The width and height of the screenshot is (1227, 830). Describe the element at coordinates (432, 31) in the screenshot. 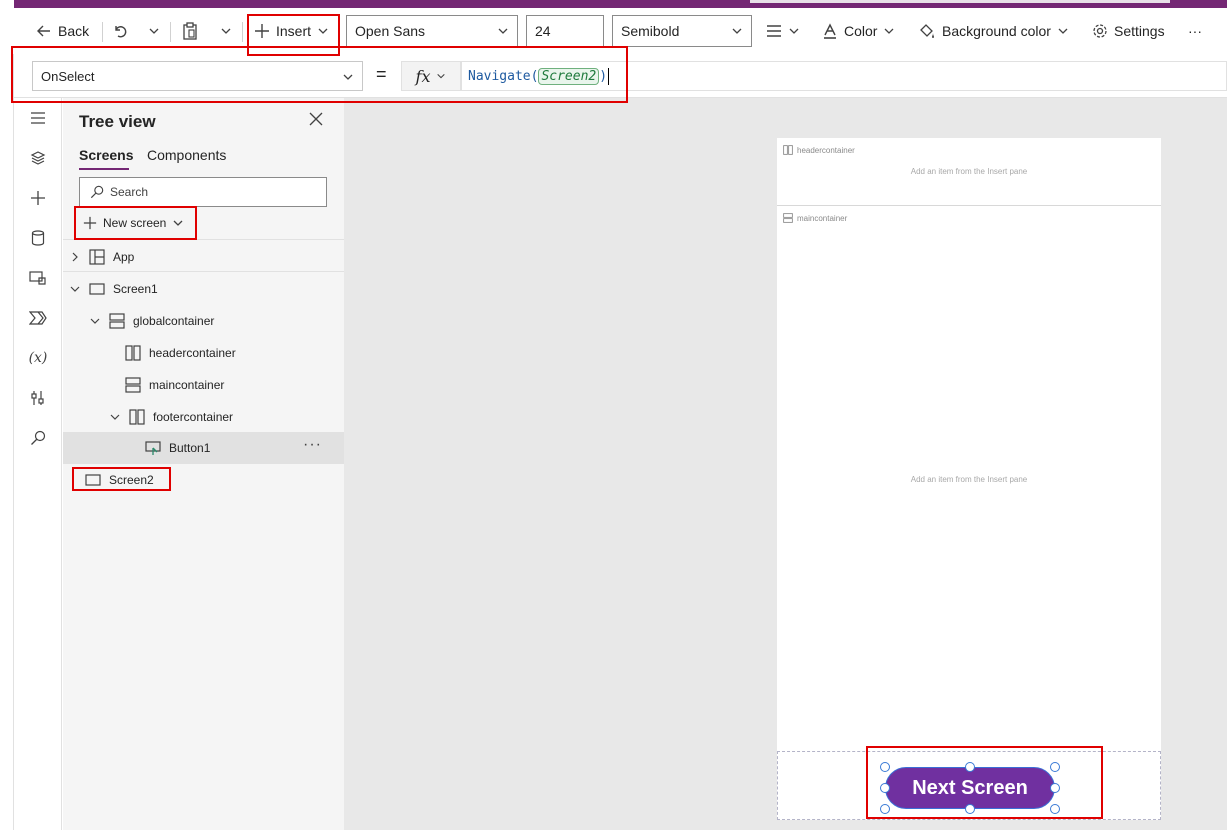

I see `font-family-select: Open Sans` at that location.